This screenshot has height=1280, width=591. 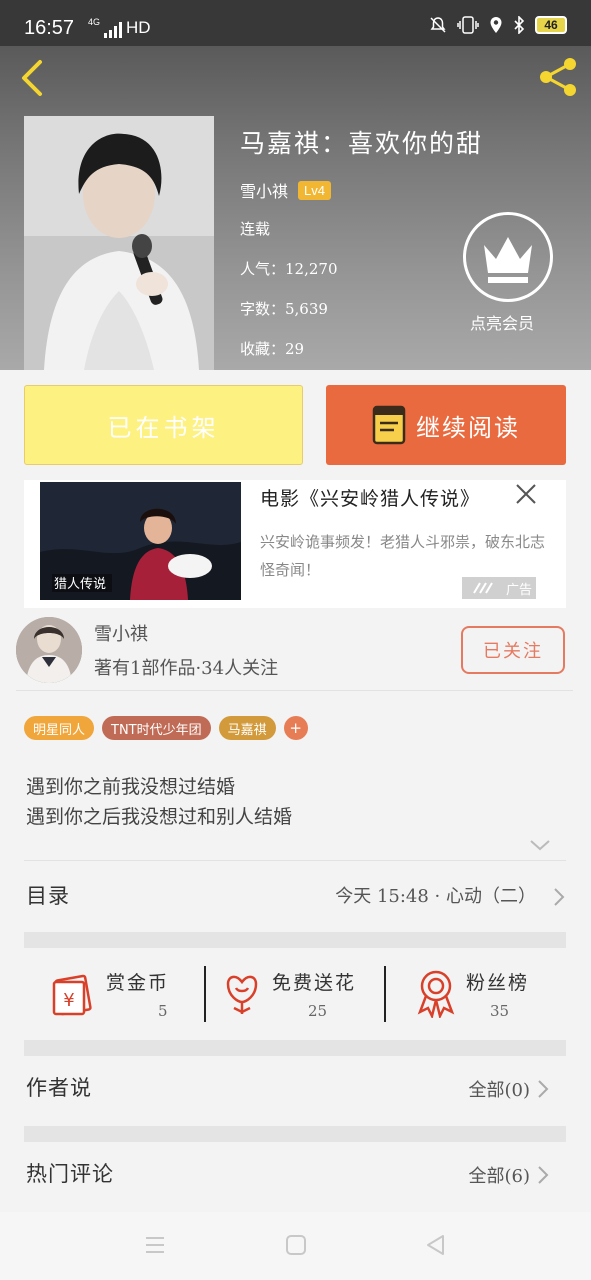 I want to click on follow-label: 已关注, so click(x=513, y=651).